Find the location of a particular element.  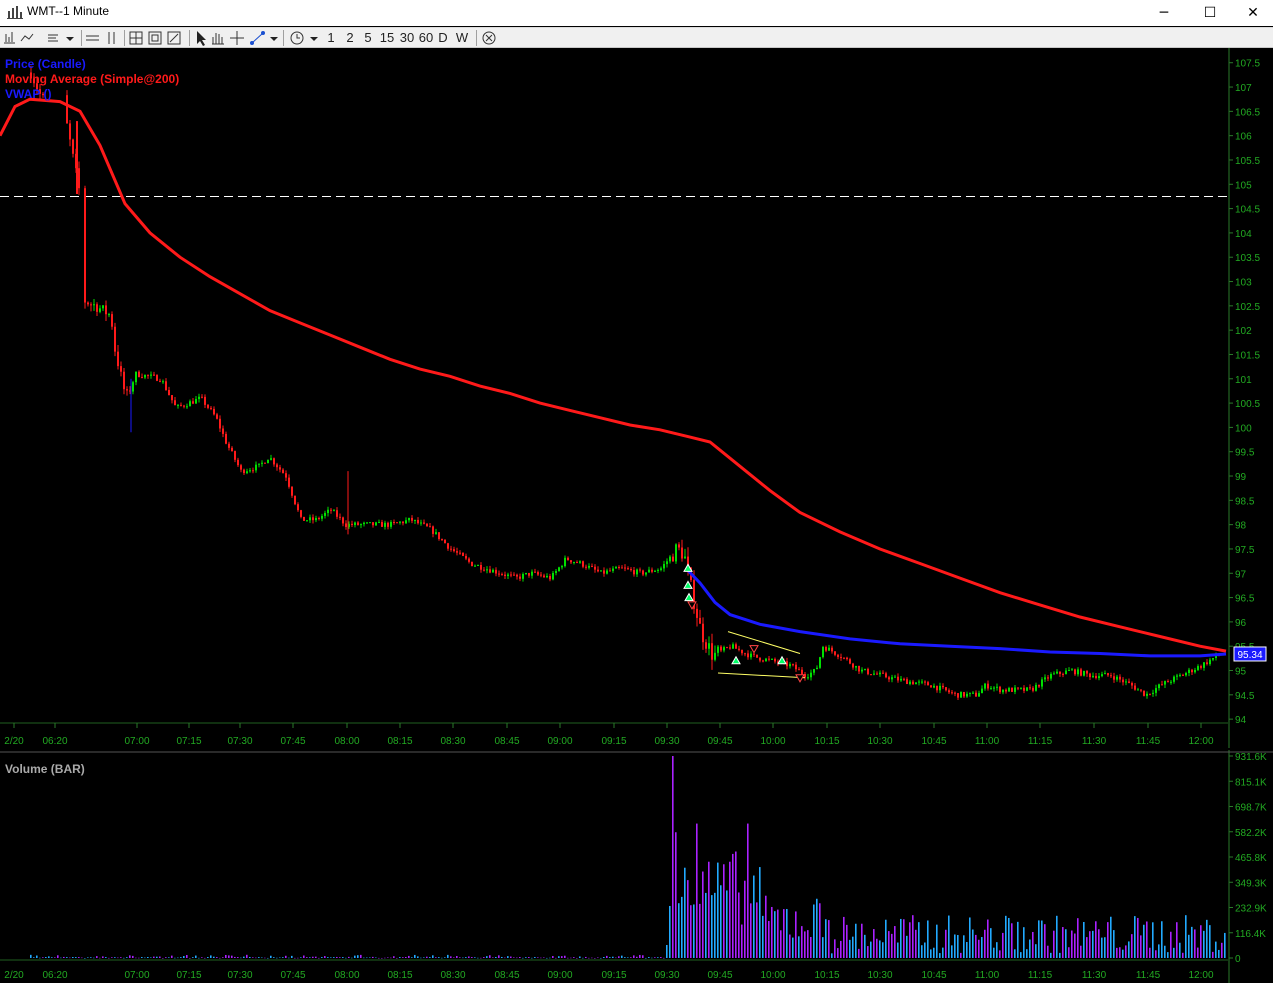

dropdown-icon is located at coordinates (314, 39).